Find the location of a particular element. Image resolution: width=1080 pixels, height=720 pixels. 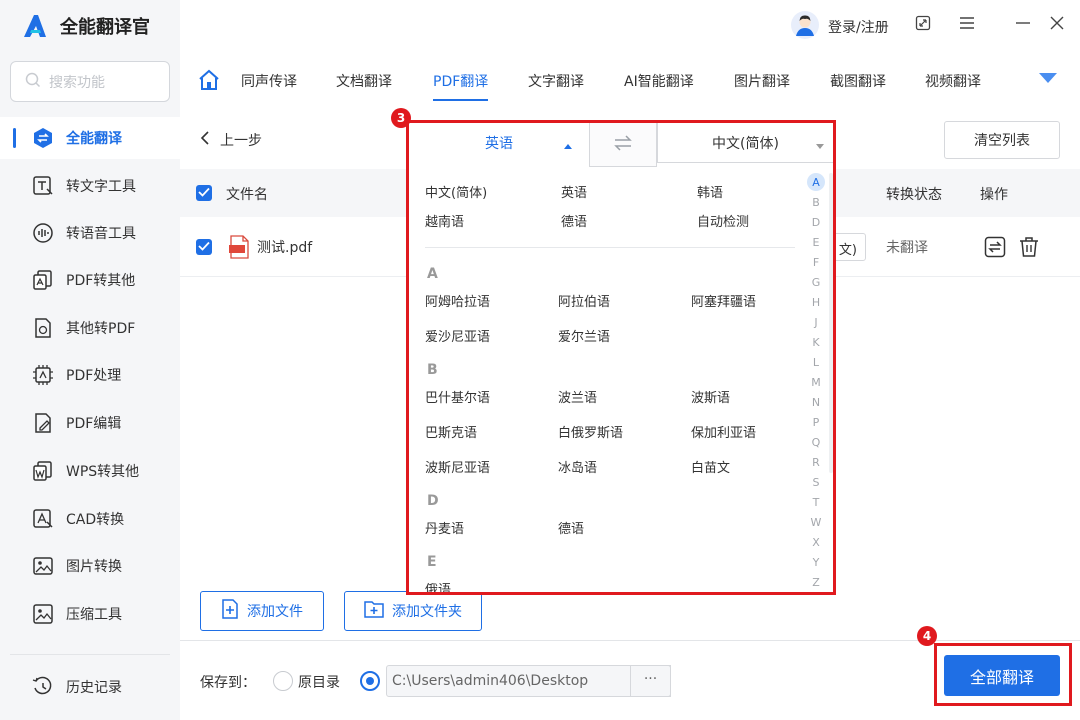

alphabet-letter: X is located at coordinates (816, 542).